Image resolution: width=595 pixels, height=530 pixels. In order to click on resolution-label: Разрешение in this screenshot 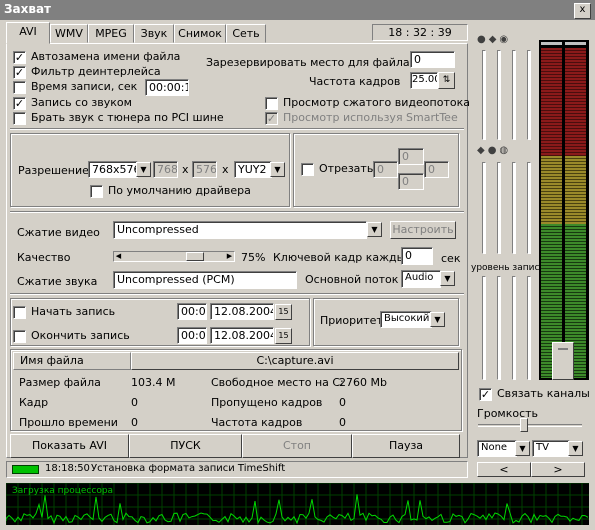, I will do `click(53, 170)`.